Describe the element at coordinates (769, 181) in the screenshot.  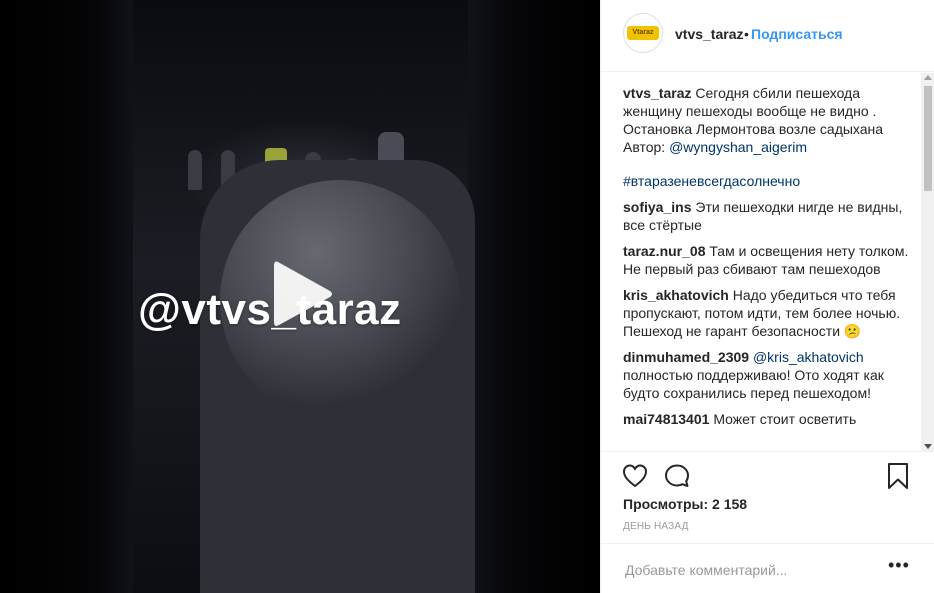
I see `caption-hashtag: #втаразеневсегдасолнечно` at that location.